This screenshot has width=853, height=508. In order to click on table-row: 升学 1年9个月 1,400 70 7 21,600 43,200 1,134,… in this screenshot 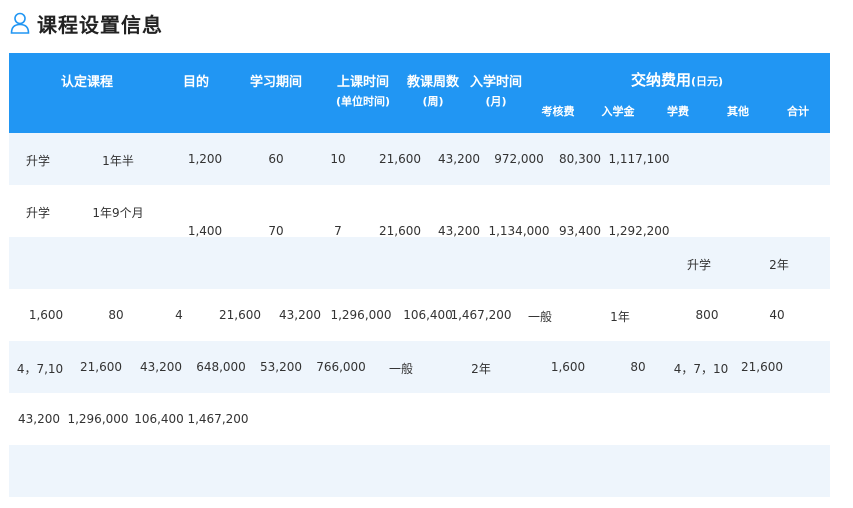, I will do `click(419, 211)`.